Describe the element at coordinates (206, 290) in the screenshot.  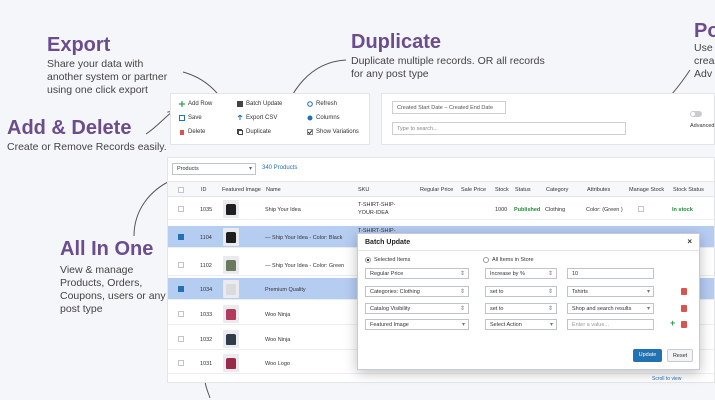
I see `row-id: 1034` at that location.